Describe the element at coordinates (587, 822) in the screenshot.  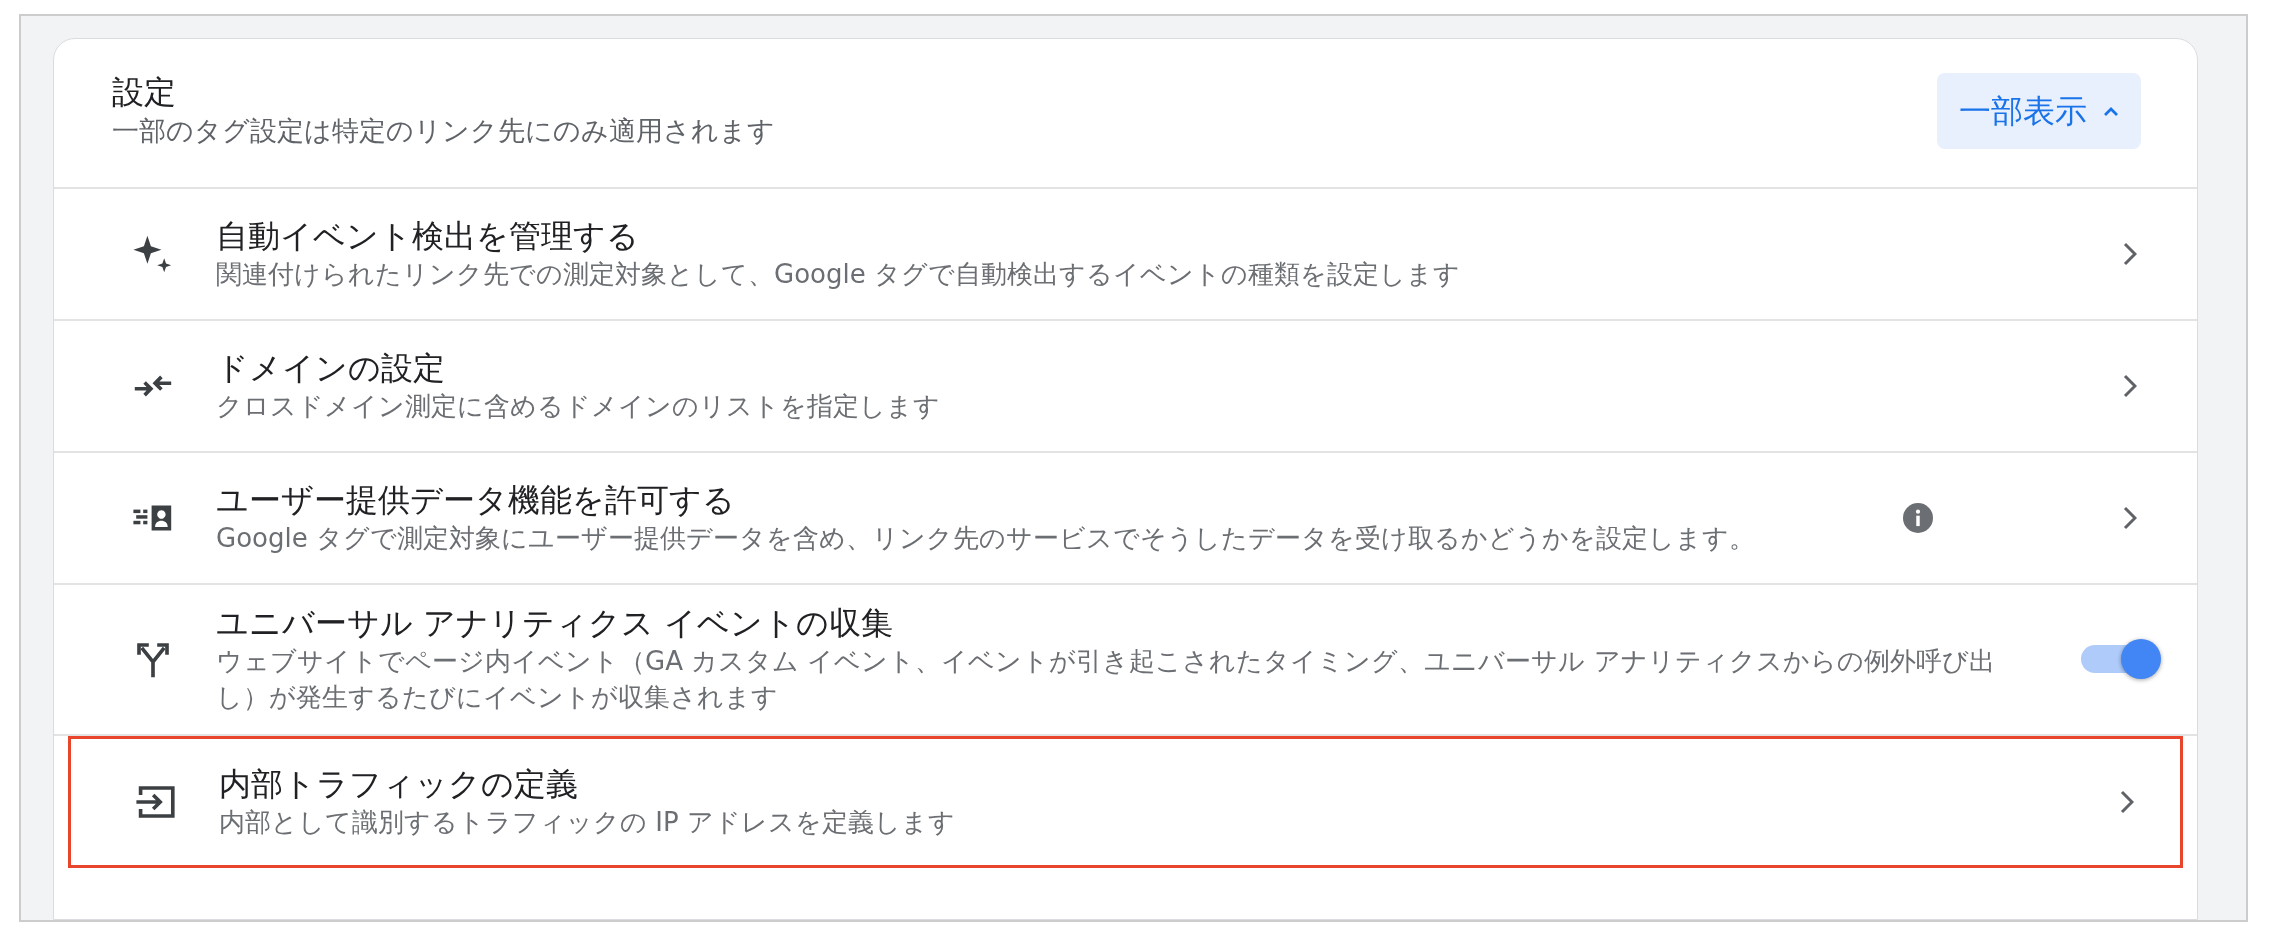
I see `setting-description: 内部として識別するトラフィックの IP アドレスを定義します` at that location.